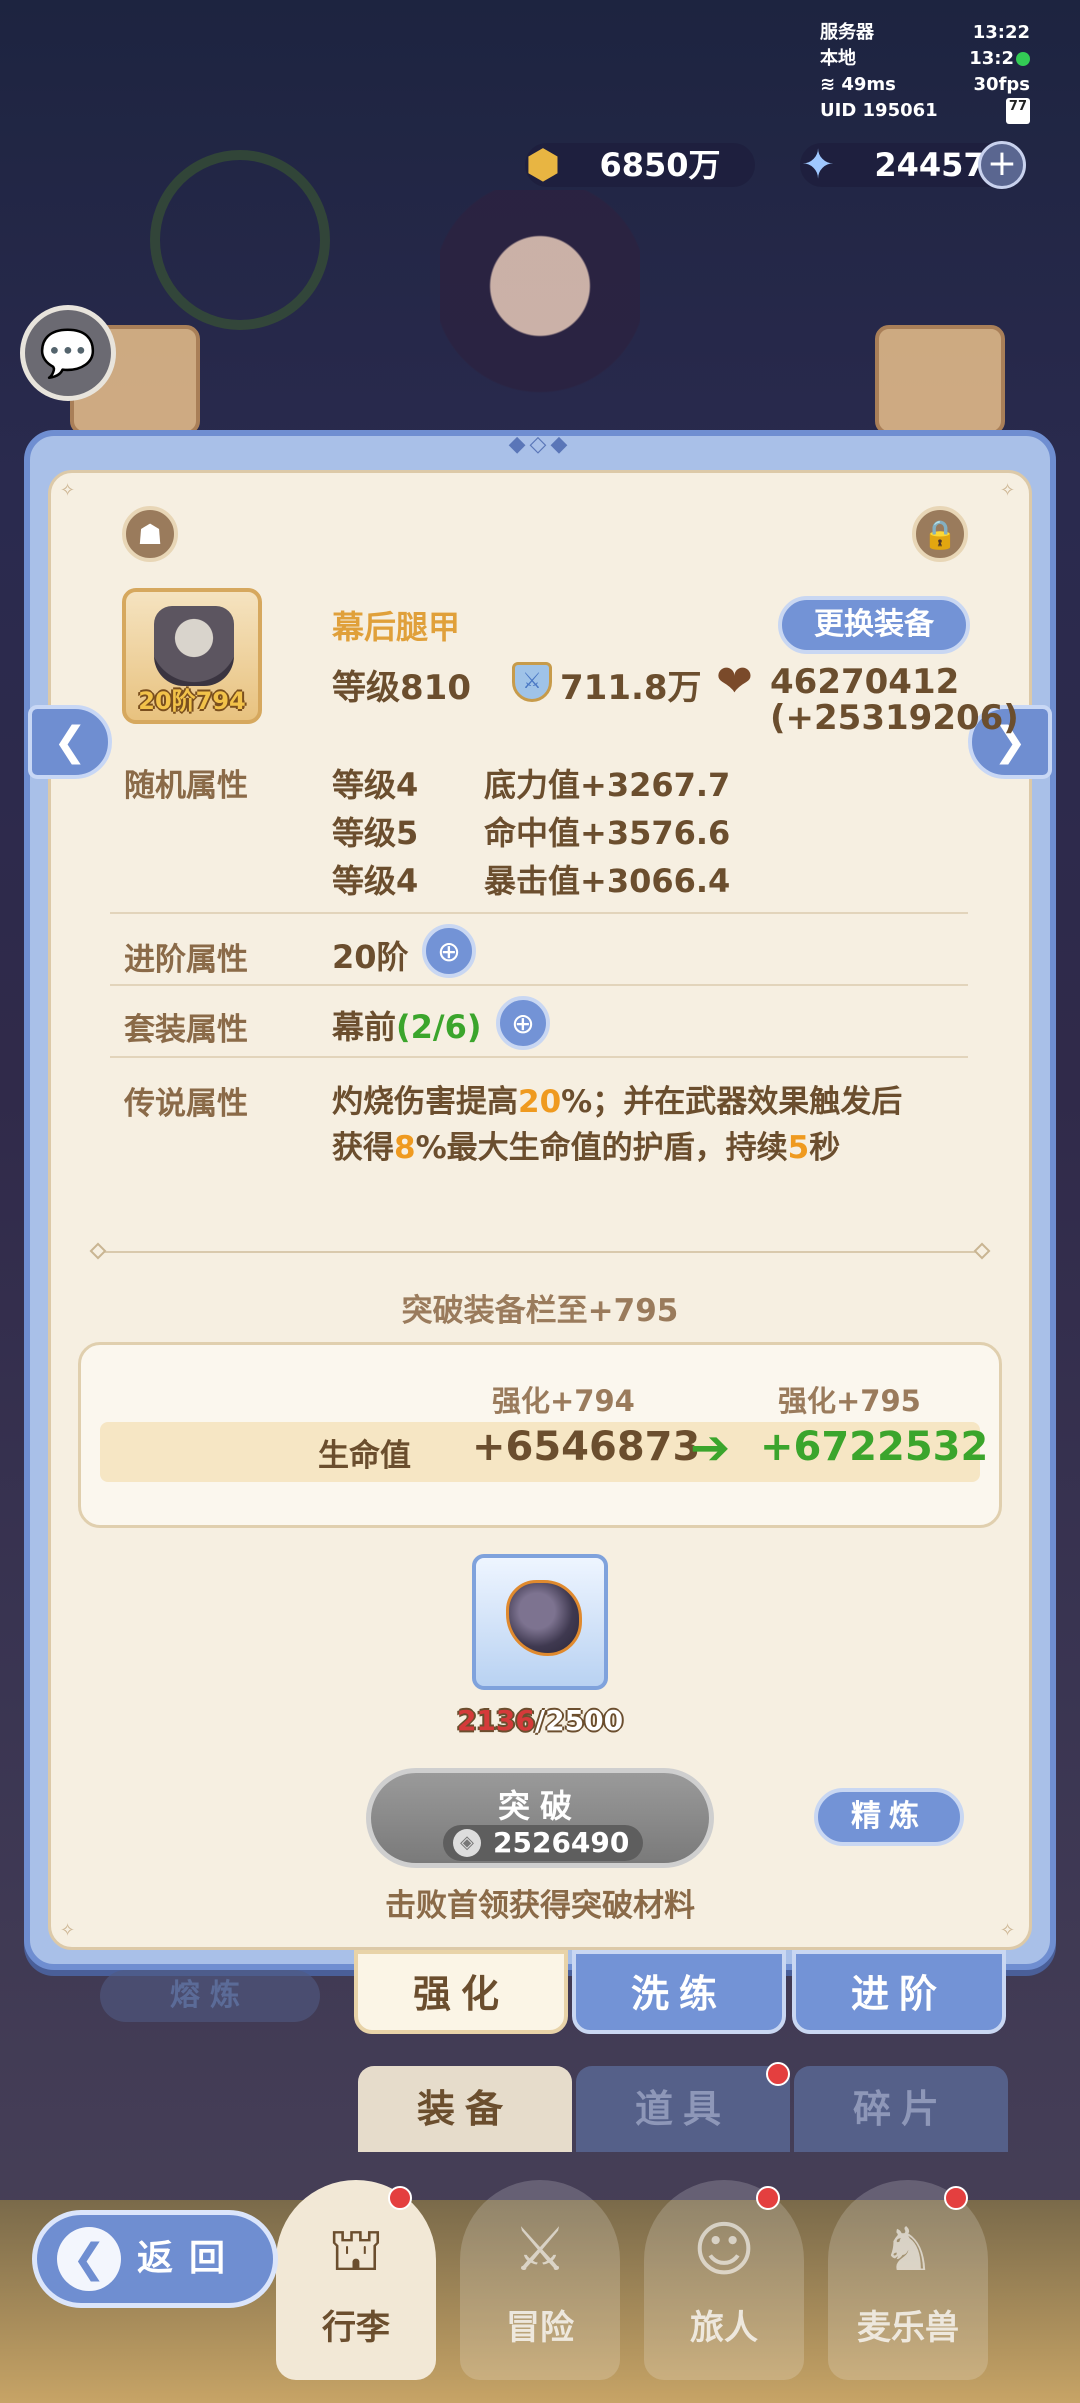 This screenshot has width=1080, height=2403. What do you see at coordinates (540, 310) in the screenshot?
I see `hero-character` at bounding box center [540, 310].